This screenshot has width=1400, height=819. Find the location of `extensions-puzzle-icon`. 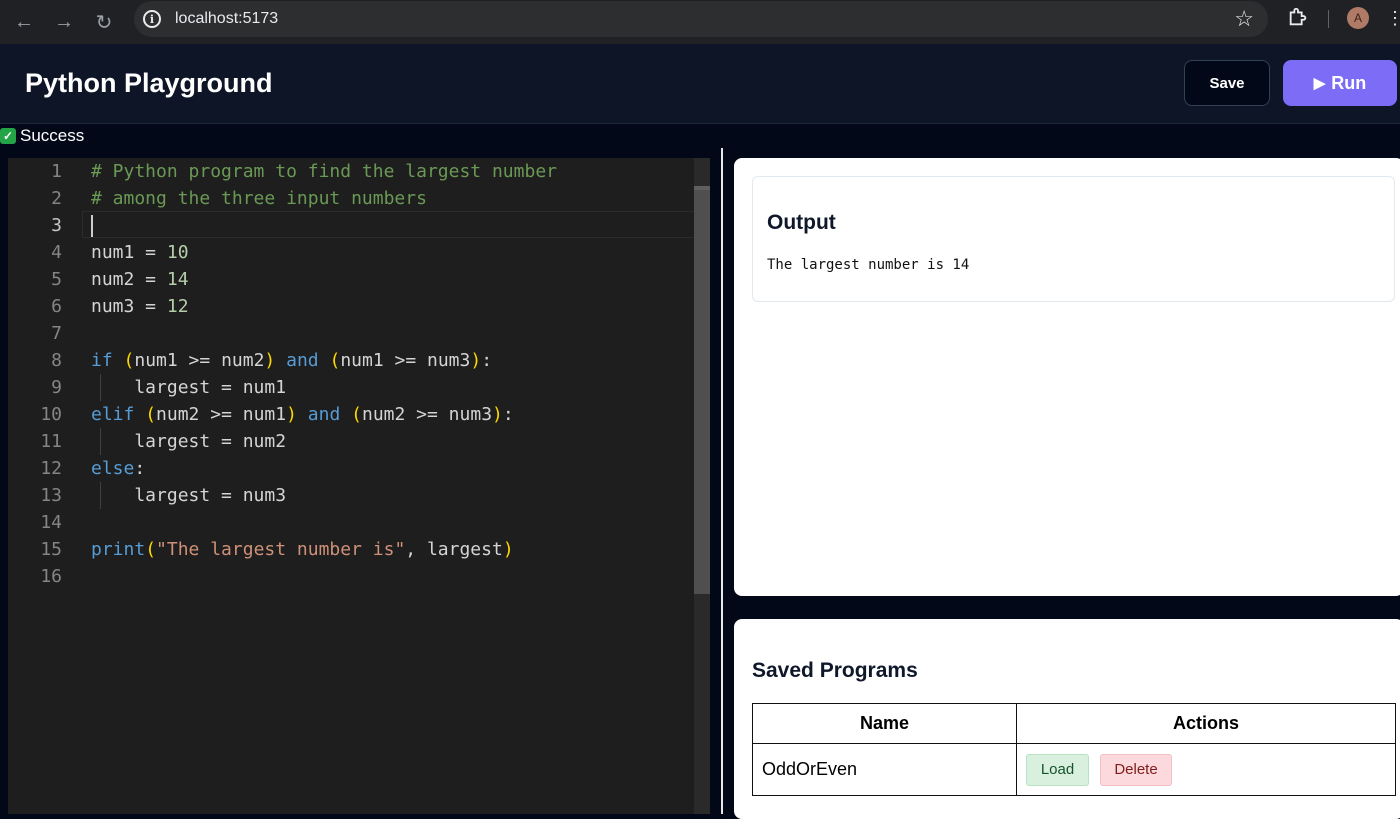

extensions-puzzle-icon is located at coordinates (1299, 18).